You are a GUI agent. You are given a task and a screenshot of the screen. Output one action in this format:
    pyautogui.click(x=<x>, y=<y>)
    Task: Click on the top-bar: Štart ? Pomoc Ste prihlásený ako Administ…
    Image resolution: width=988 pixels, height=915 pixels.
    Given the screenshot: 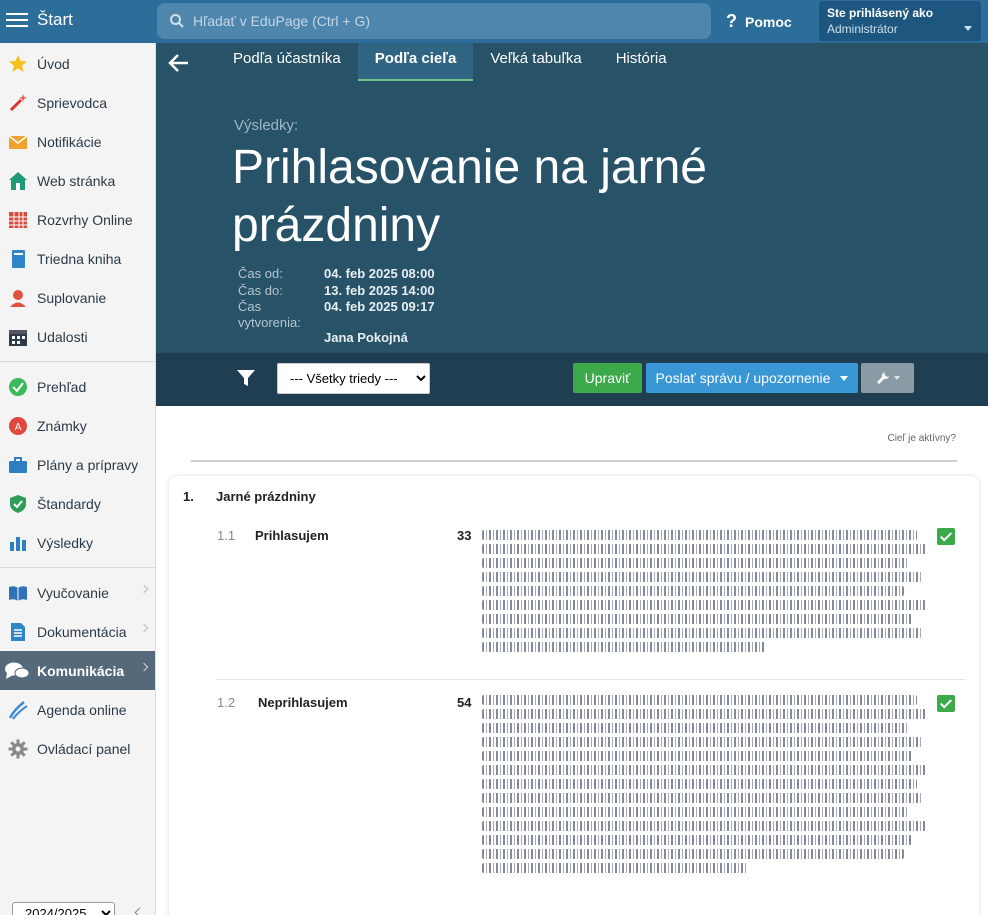 What is the action you would take?
    pyautogui.click(x=494, y=21)
    